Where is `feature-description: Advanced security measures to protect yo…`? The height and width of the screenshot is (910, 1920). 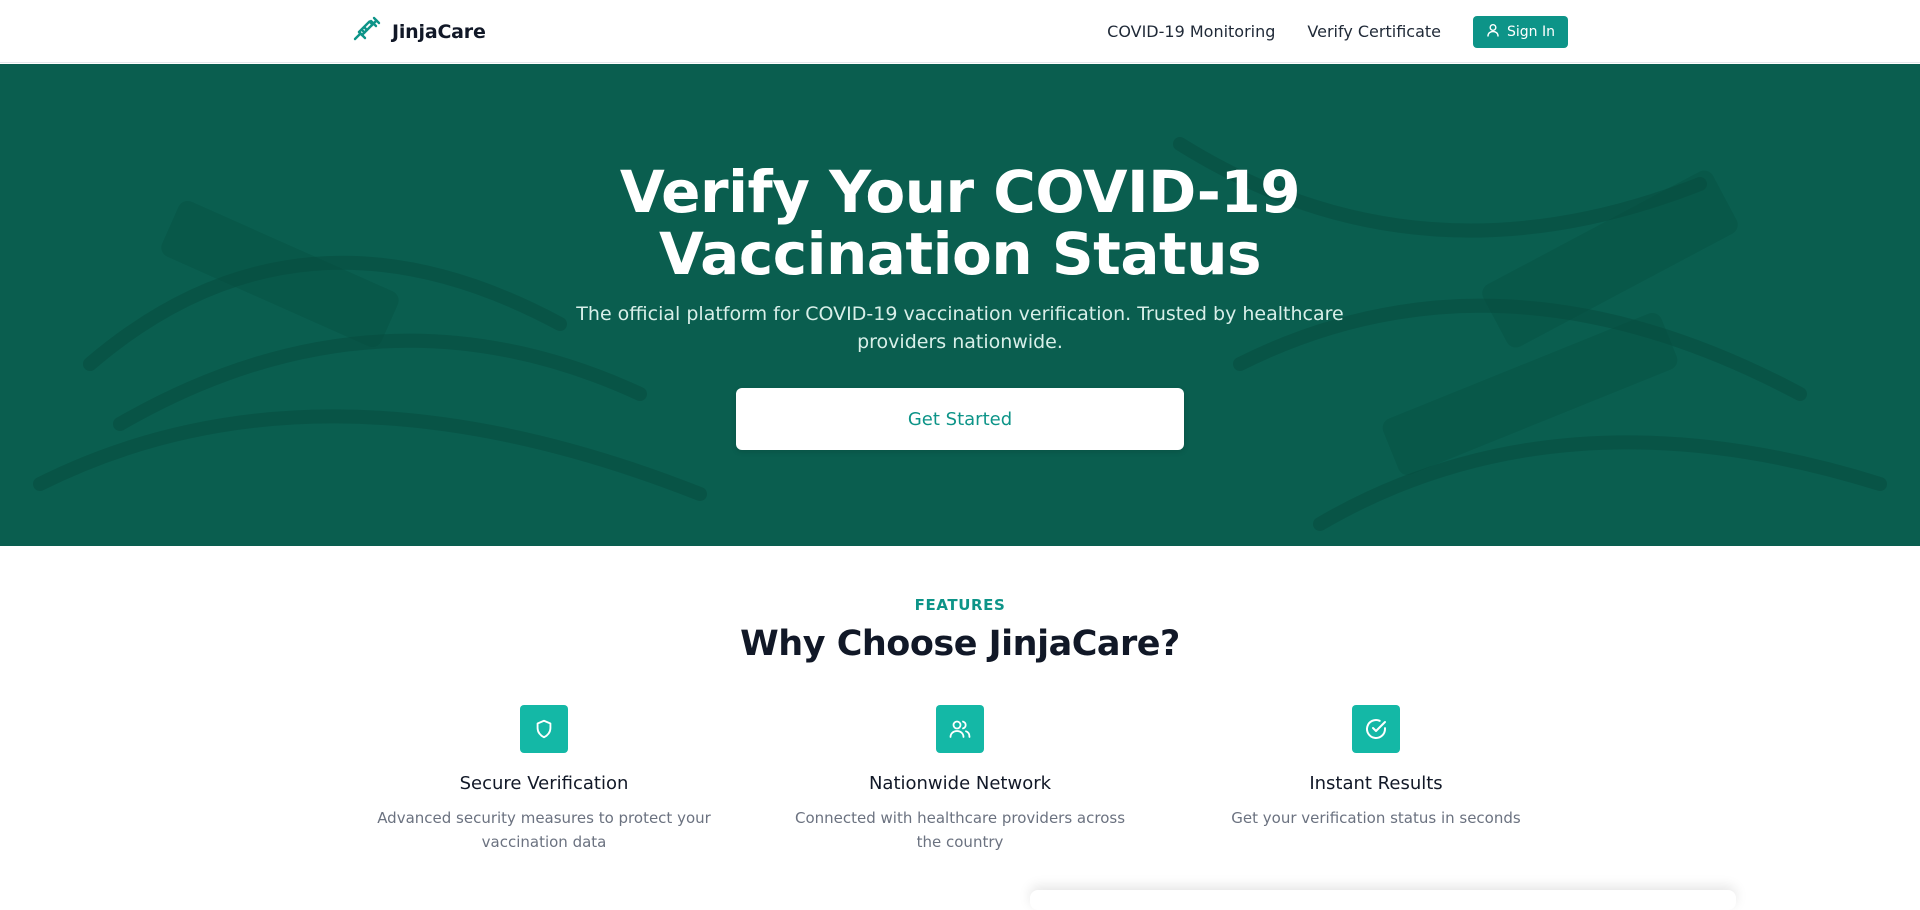 feature-description: Advanced security measures to protect yo… is located at coordinates (544, 830).